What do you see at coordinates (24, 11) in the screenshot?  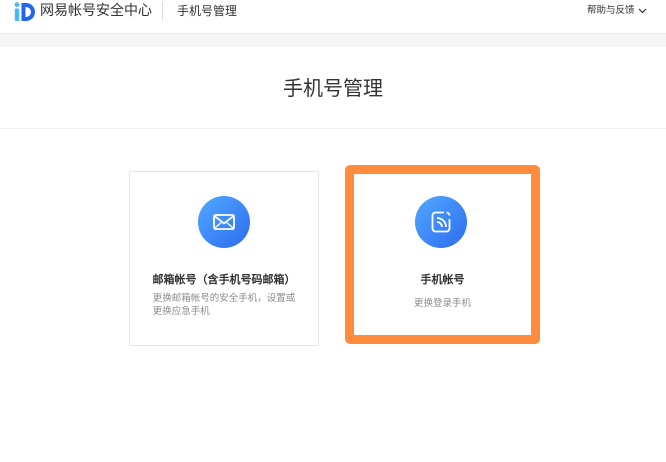 I see `id-logo-icon` at bounding box center [24, 11].